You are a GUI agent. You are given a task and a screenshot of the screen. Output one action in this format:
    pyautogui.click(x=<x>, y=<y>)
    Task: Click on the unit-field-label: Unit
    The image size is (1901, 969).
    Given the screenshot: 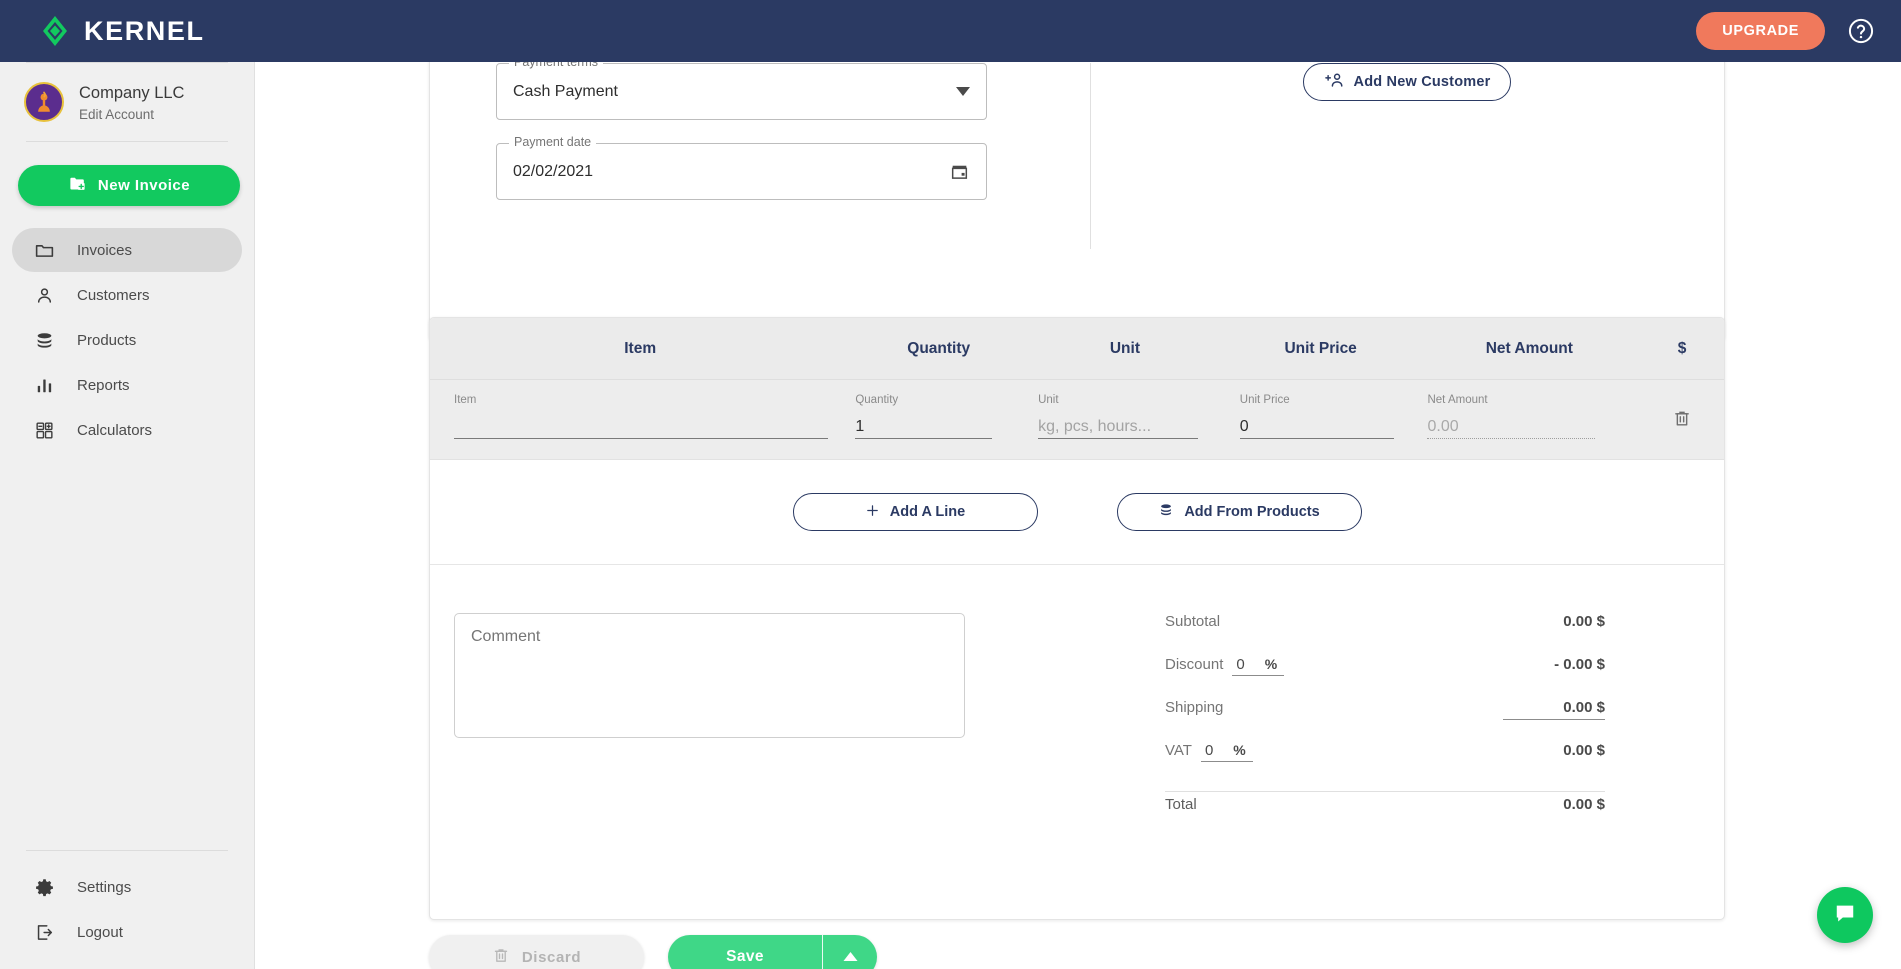 What is the action you would take?
    pyautogui.click(x=1048, y=400)
    